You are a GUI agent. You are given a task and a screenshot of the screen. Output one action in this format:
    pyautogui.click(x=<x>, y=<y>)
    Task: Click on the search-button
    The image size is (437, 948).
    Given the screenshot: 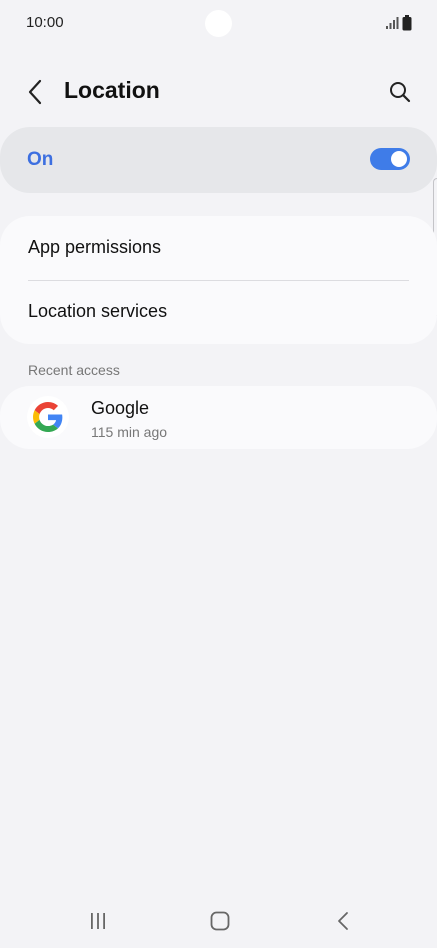 What is the action you would take?
    pyautogui.click(x=400, y=92)
    